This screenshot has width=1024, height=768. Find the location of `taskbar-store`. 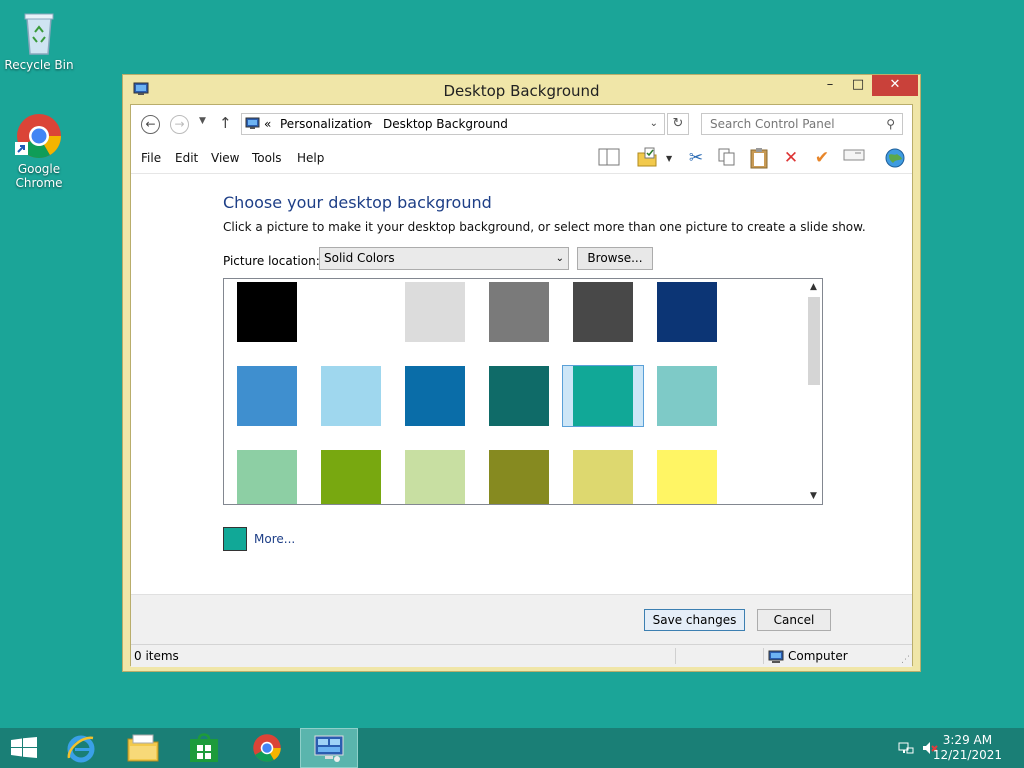

taskbar-store is located at coordinates (205, 748).